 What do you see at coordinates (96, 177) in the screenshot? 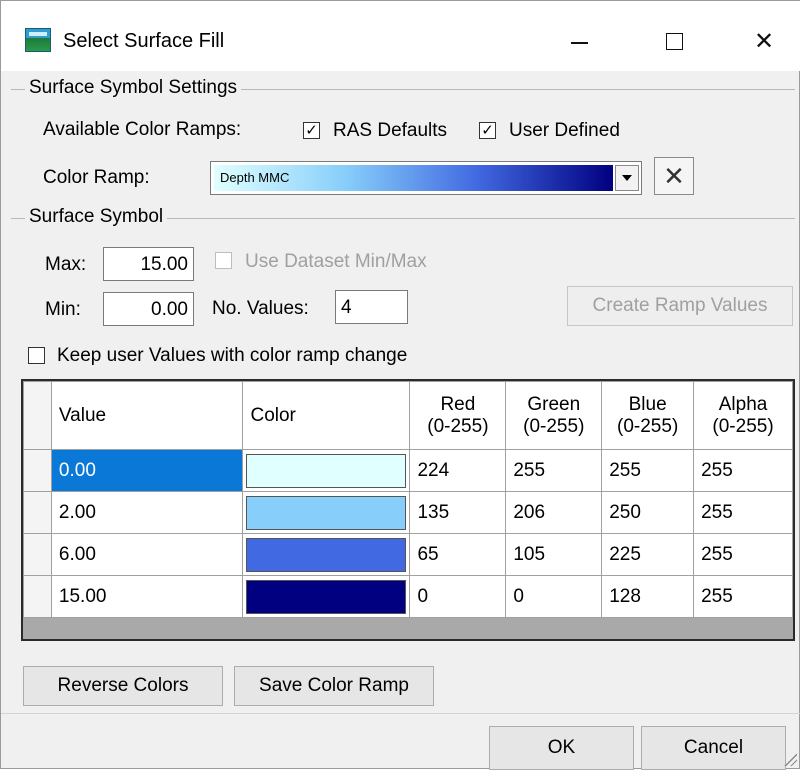
I see `color-ramp-label: Color Ramp:` at bounding box center [96, 177].